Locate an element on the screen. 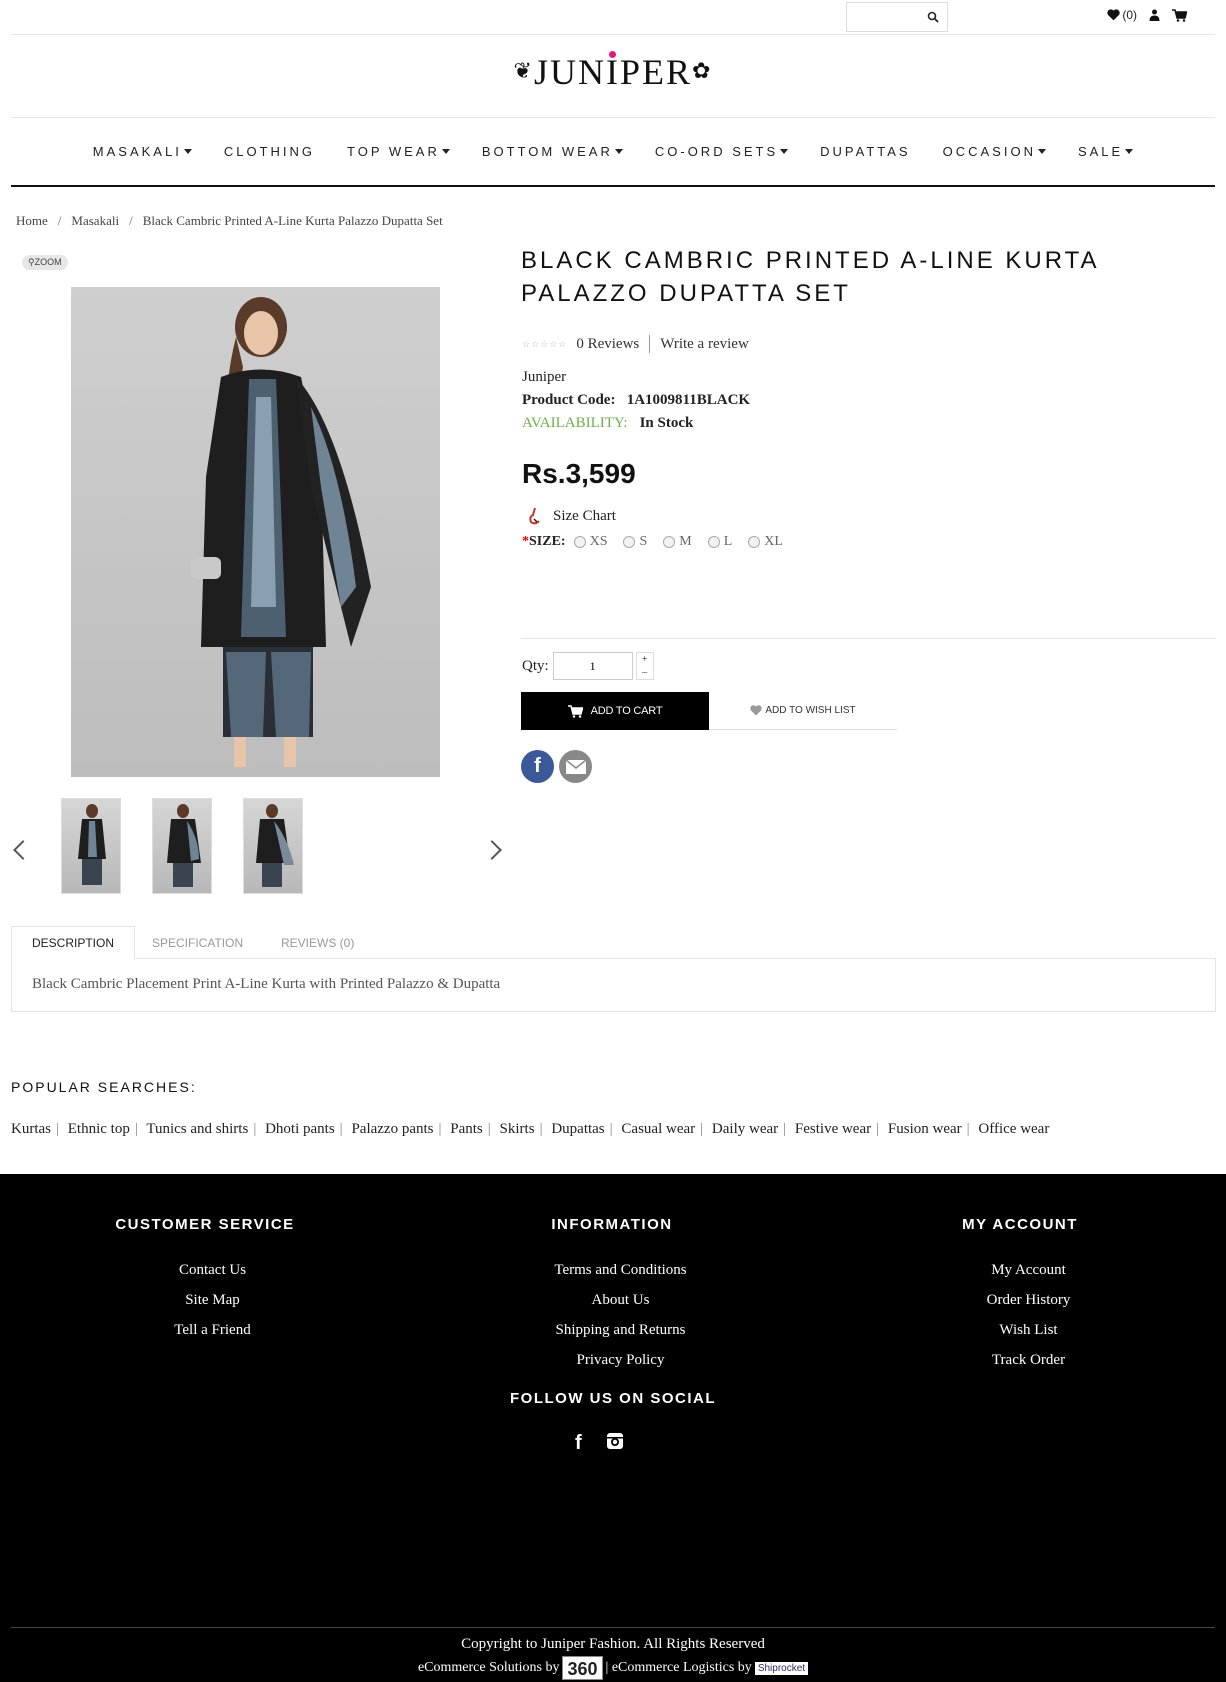  thumbnail-figure is located at coordinates (92, 844).